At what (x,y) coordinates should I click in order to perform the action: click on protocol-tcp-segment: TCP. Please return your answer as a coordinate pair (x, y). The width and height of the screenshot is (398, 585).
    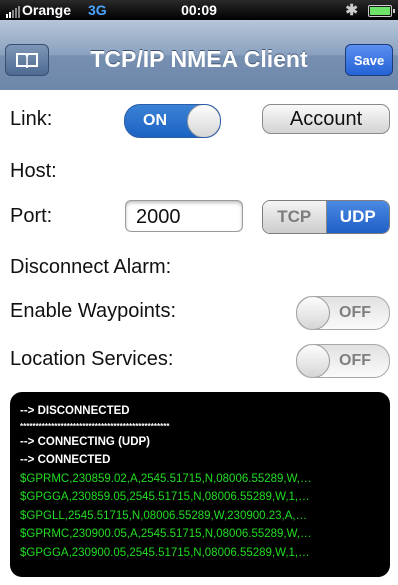
    Looking at the image, I should click on (295, 217).